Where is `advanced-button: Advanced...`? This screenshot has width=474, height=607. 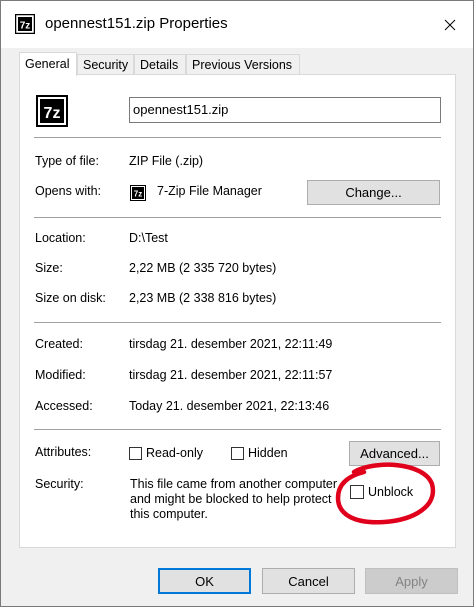 advanced-button: Advanced... is located at coordinates (394, 453).